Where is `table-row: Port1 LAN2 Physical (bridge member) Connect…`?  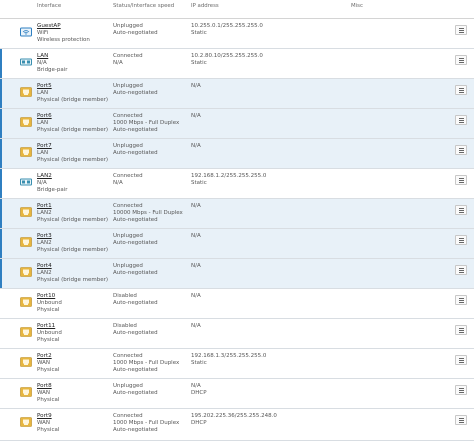 table-row: Port1 LAN2 Physical (bridge member) Connect… is located at coordinates (237, 214).